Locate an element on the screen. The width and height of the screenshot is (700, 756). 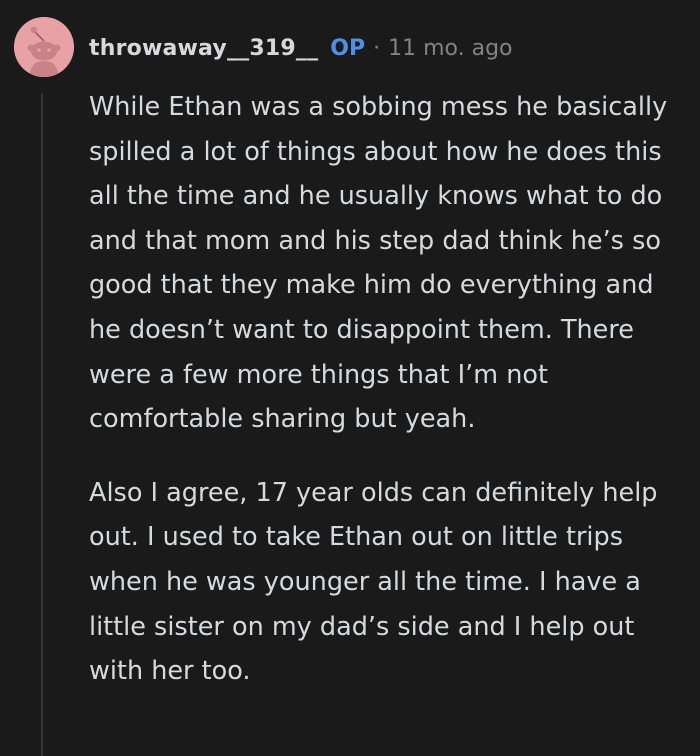
comment-timestamp: 11 mo. ago is located at coordinates (450, 48).